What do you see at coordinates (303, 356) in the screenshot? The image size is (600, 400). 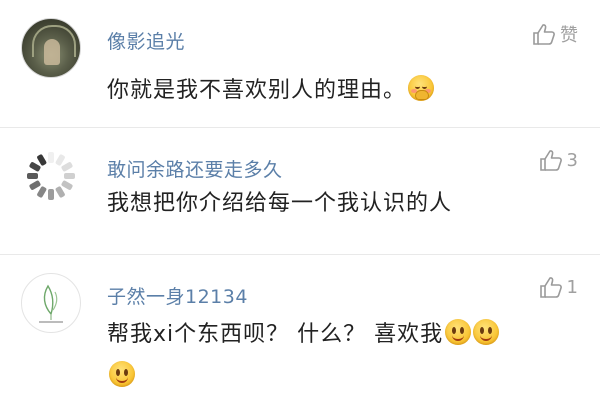 I see `comment-text: 帮我xi个东西呗？ 什么？ 喜欢我` at bounding box center [303, 356].